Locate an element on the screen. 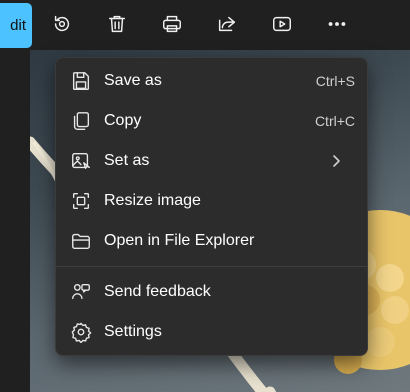 The image size is (410, 392). menu-item-resize-image: Resize image is located at coordinates (211, 201).